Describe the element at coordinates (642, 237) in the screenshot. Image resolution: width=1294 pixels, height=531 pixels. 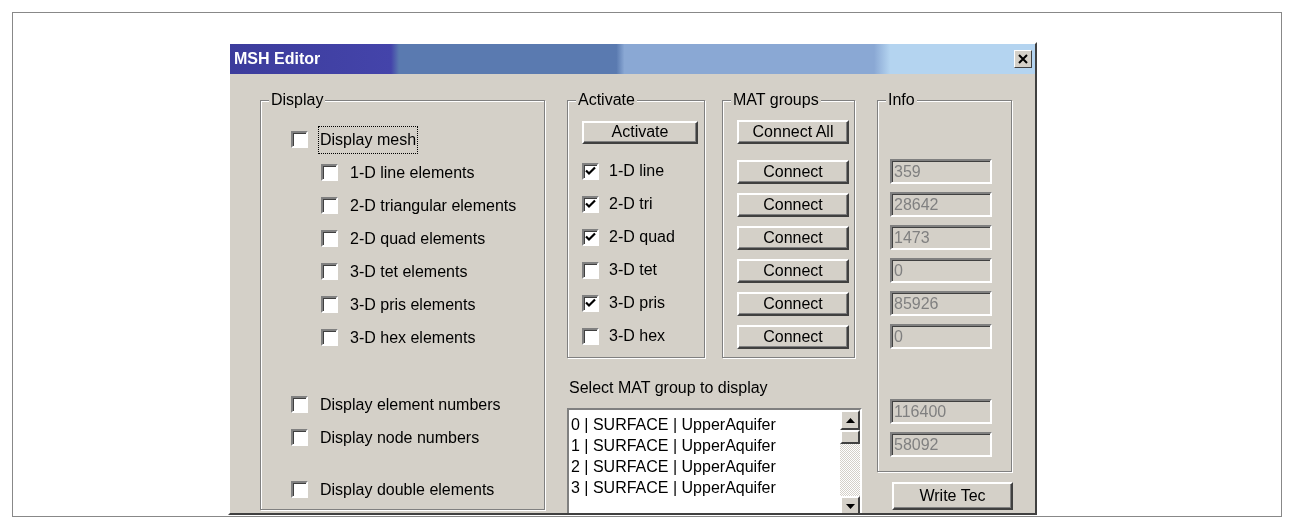
I see `checkbox-label: 2-D quad` at that location.